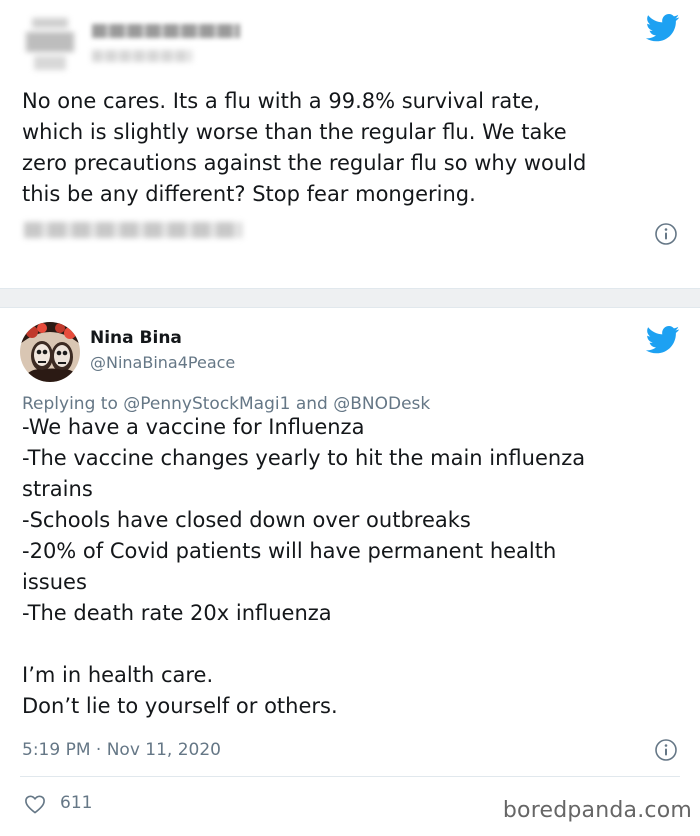  What do you see at coordinates (50, 352) in the screenshot?
I see `avatar` at bounding box center [50, 352].